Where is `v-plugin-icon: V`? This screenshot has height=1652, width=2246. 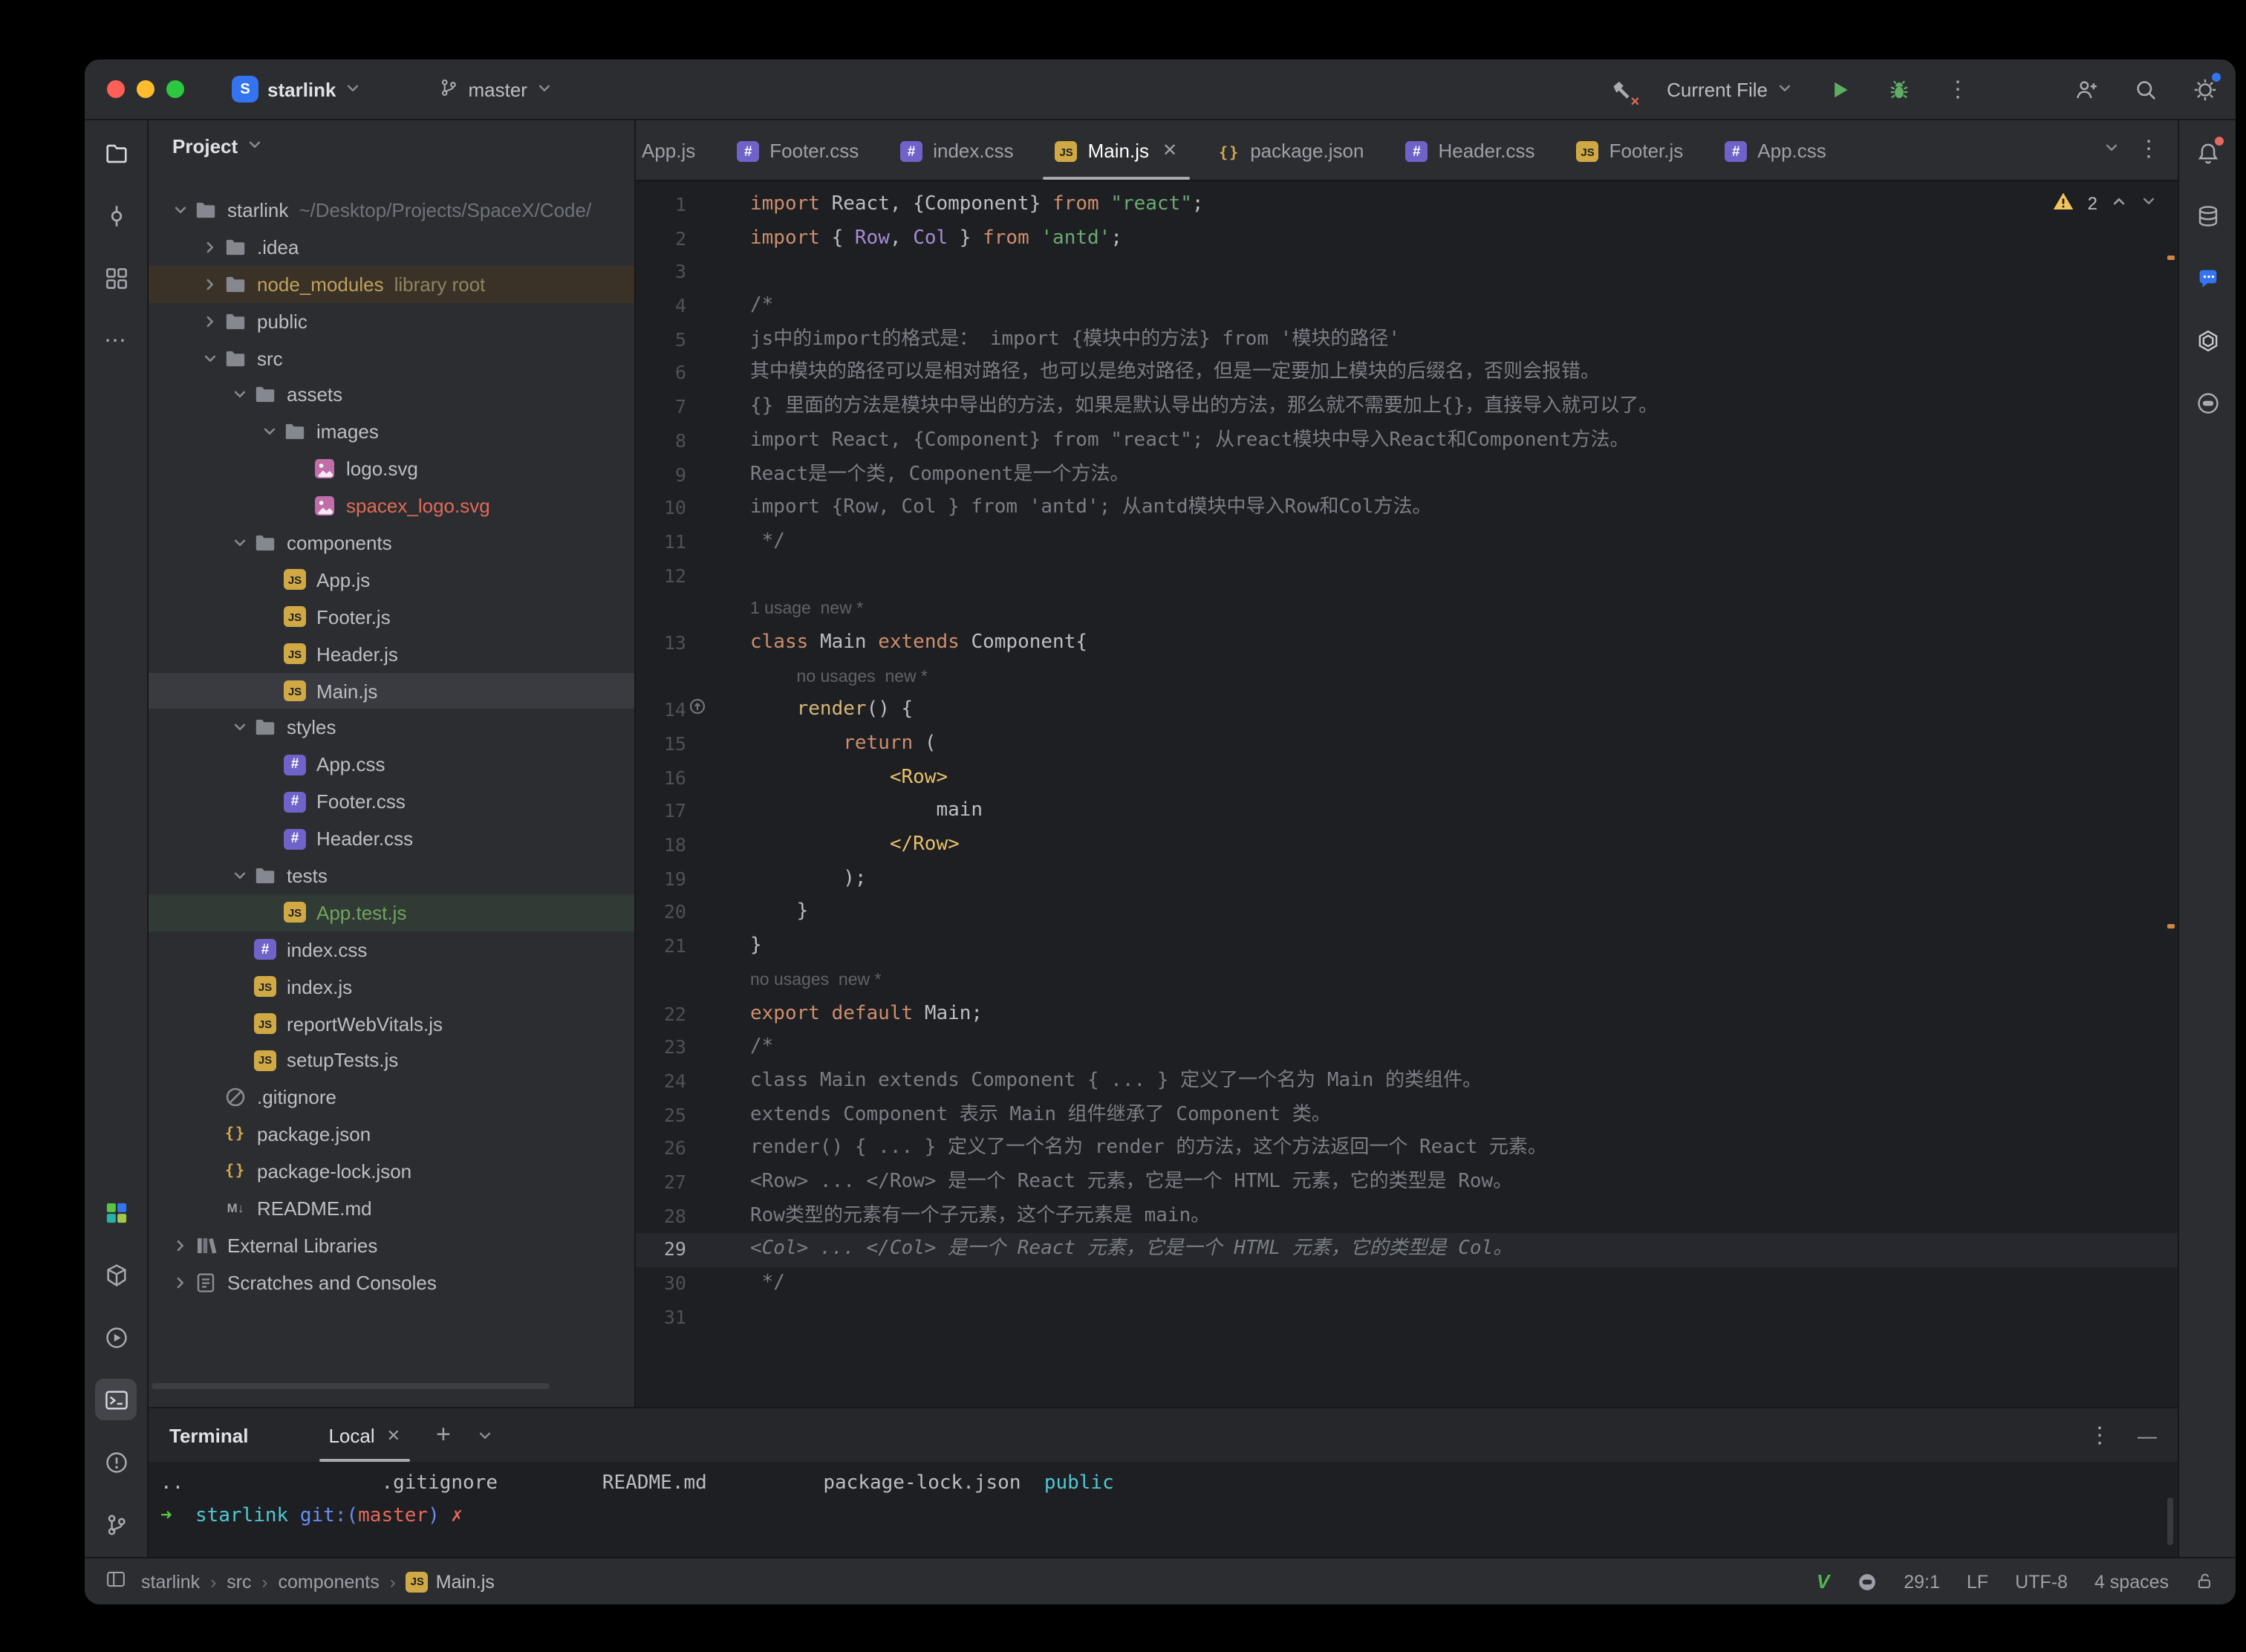
v-plugin-icon: V is located at coordinates (1823, 1581).